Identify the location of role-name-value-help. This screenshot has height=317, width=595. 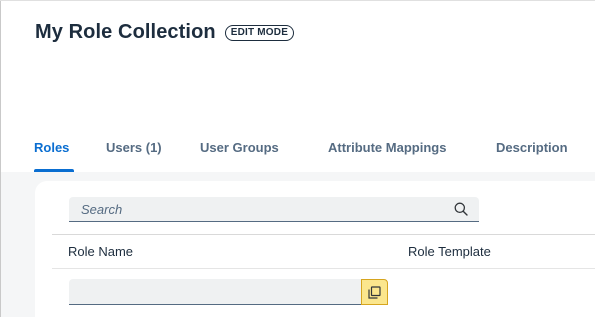
(228, 292).